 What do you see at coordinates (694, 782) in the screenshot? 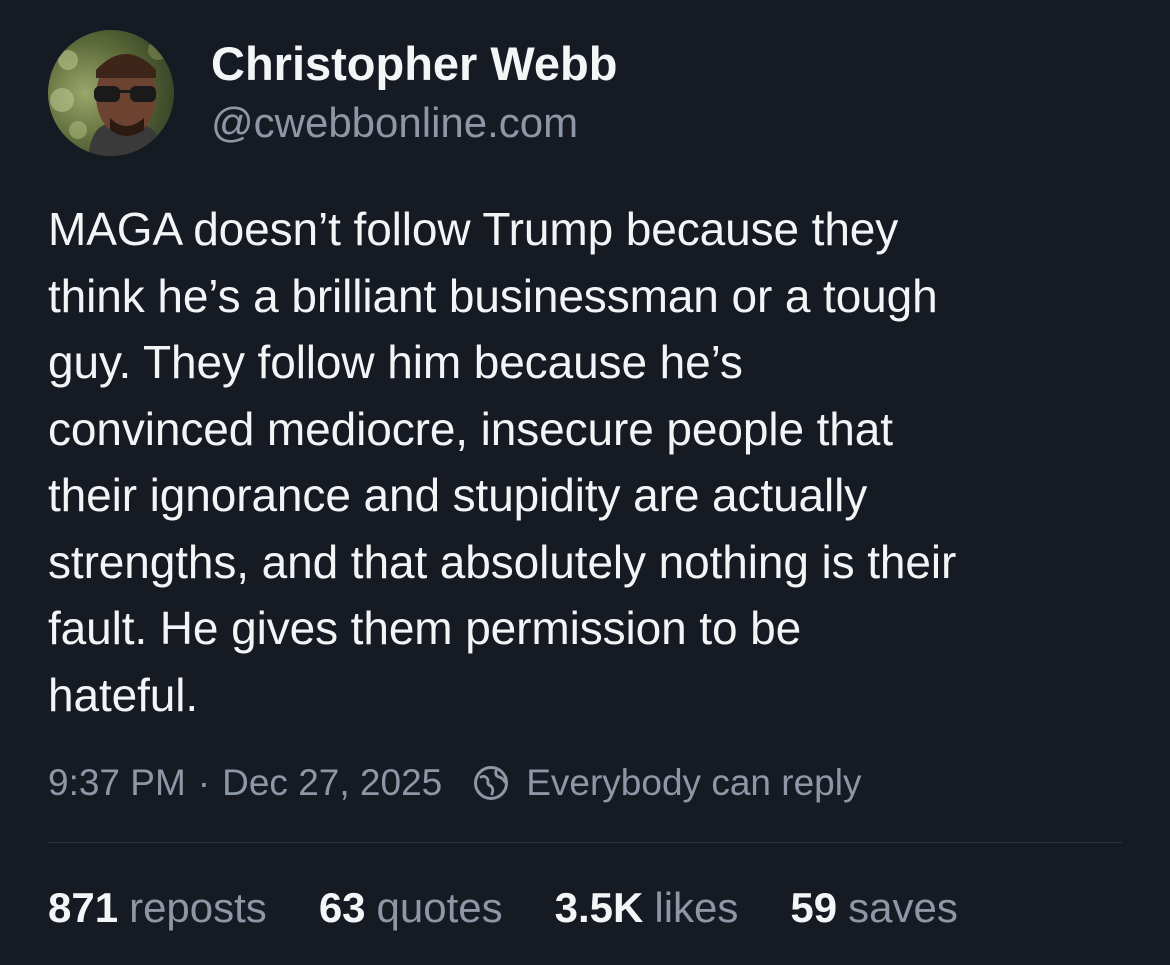
I see `reply-setting-label: Everybody can reply` at bounding box center [694, 782].